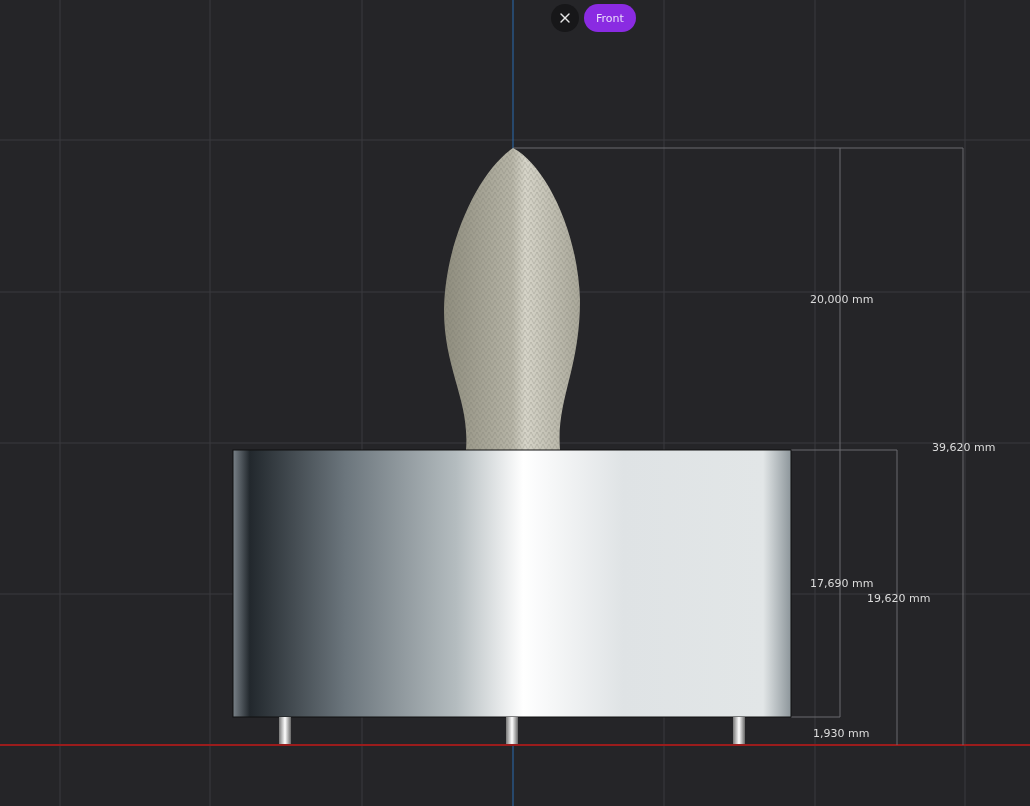  Describe the element at coordinates (842, 583) in the screenshot. I see `dimension-label: 17,690 mm` at that location.